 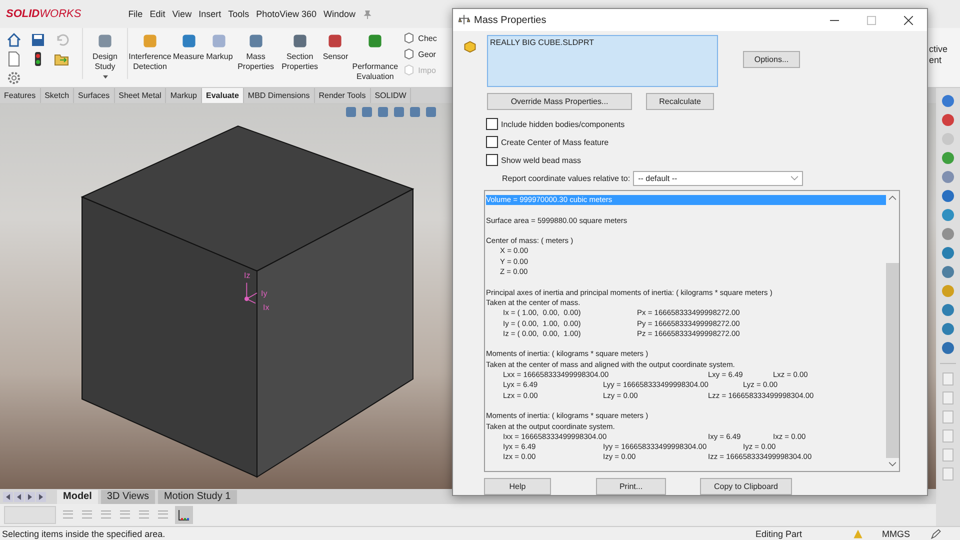 What do you see at coordinates (223, 95) in the screenshot?
I see `ribbon-tab: Evaluate` at bounding box center [223, 95].